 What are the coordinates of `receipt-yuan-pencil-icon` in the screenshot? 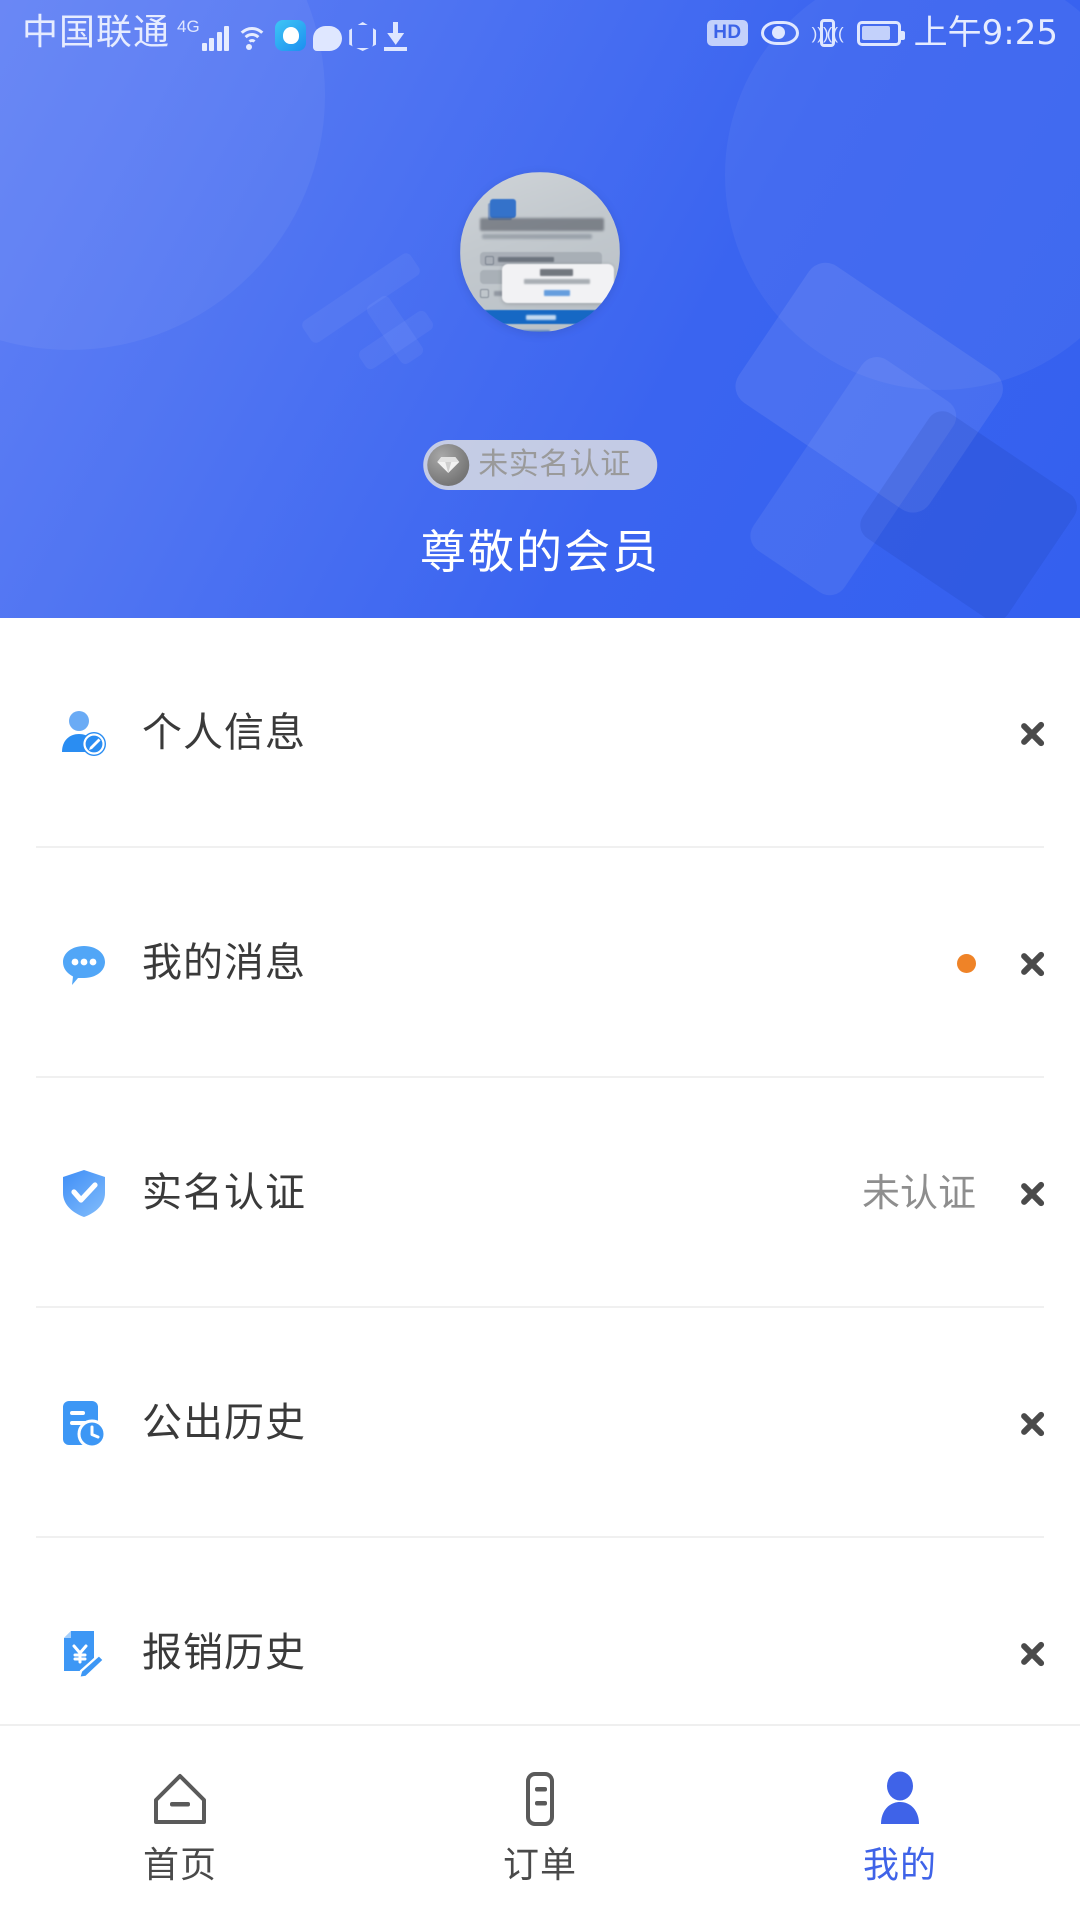 It's located at (84, 1653).